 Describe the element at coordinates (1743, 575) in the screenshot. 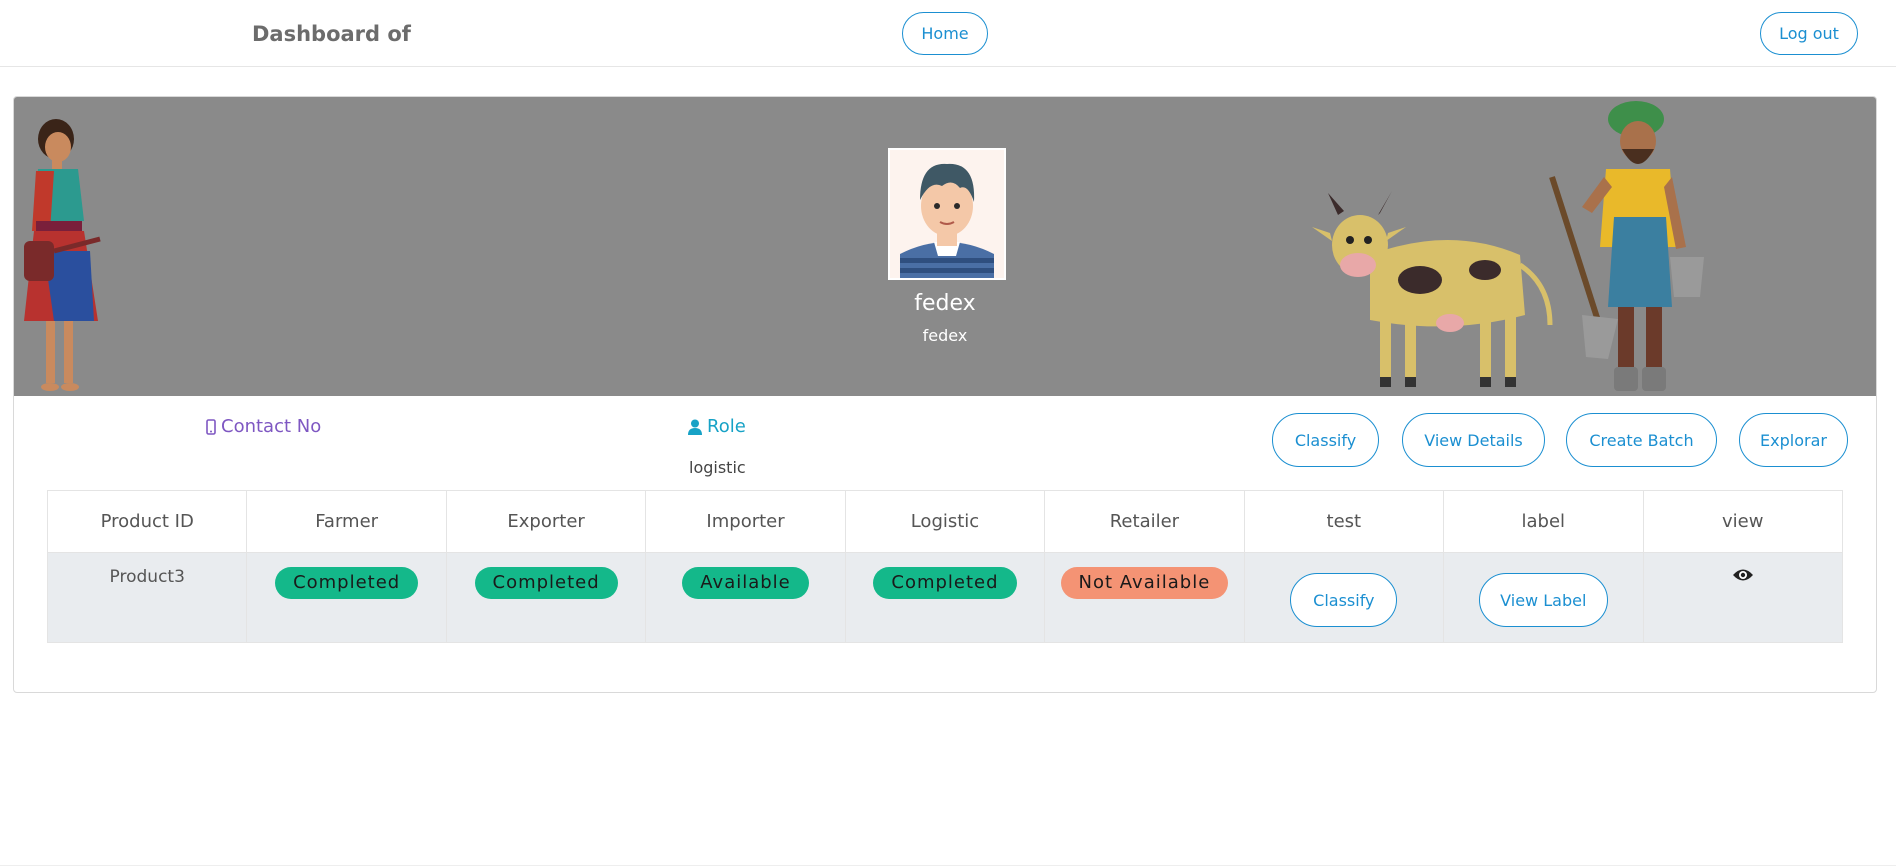

I see `eye-icon` at that location.